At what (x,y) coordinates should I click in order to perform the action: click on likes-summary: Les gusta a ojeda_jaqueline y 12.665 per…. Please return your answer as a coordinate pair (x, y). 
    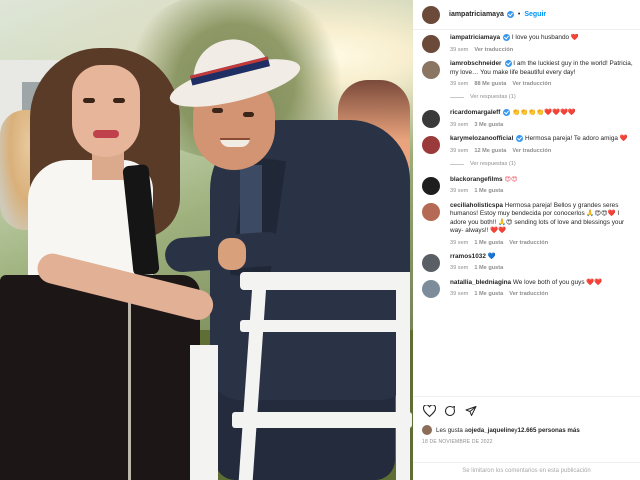
    Looking at the image, I should click on (526, 430).